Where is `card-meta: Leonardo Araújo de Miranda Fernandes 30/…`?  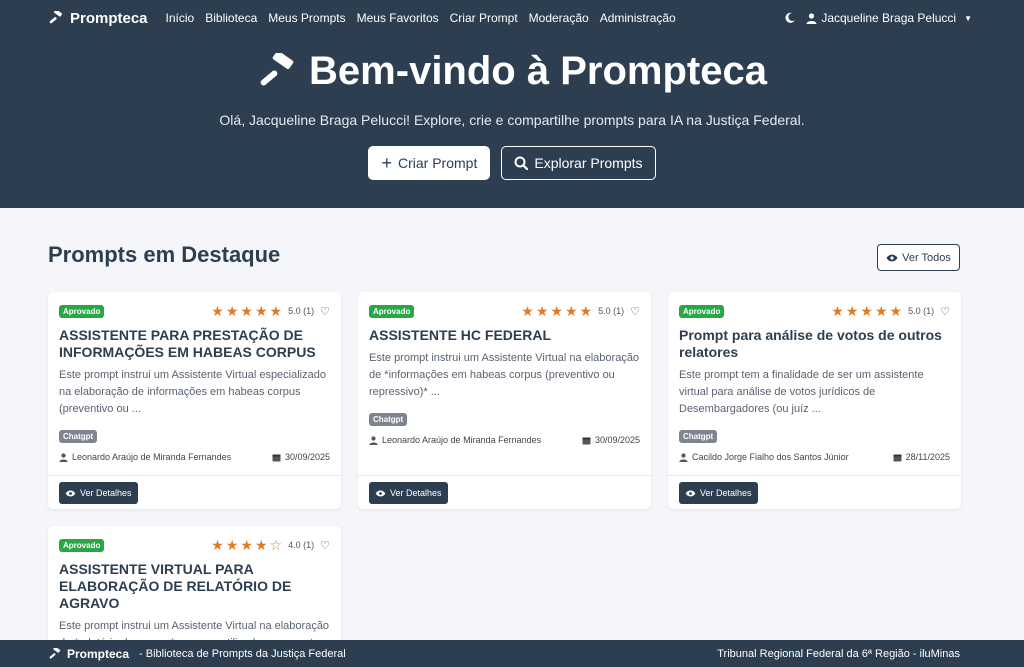
card-meta: Leonardo Araújo de Miranda Fernandes 30/… is located at coordinates (194, 457).